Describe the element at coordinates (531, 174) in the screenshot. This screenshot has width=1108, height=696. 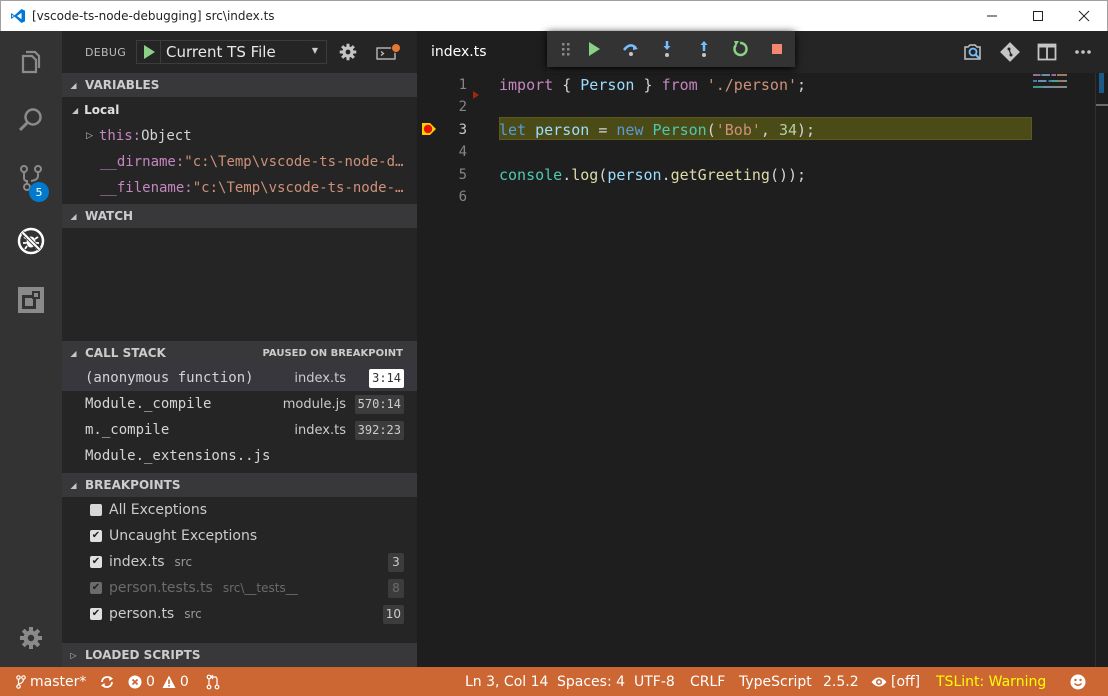
I see `code-token: console` at that location.